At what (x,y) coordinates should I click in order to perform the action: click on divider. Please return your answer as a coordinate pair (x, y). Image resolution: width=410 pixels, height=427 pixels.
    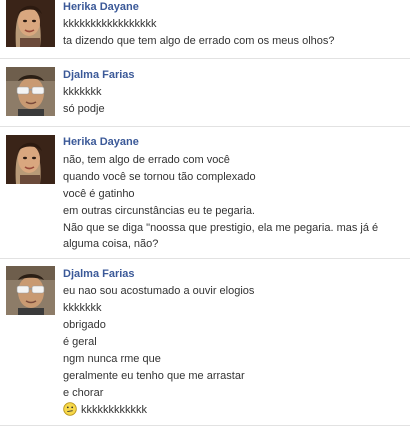
    Looking at the image, I should click on (205, 425).